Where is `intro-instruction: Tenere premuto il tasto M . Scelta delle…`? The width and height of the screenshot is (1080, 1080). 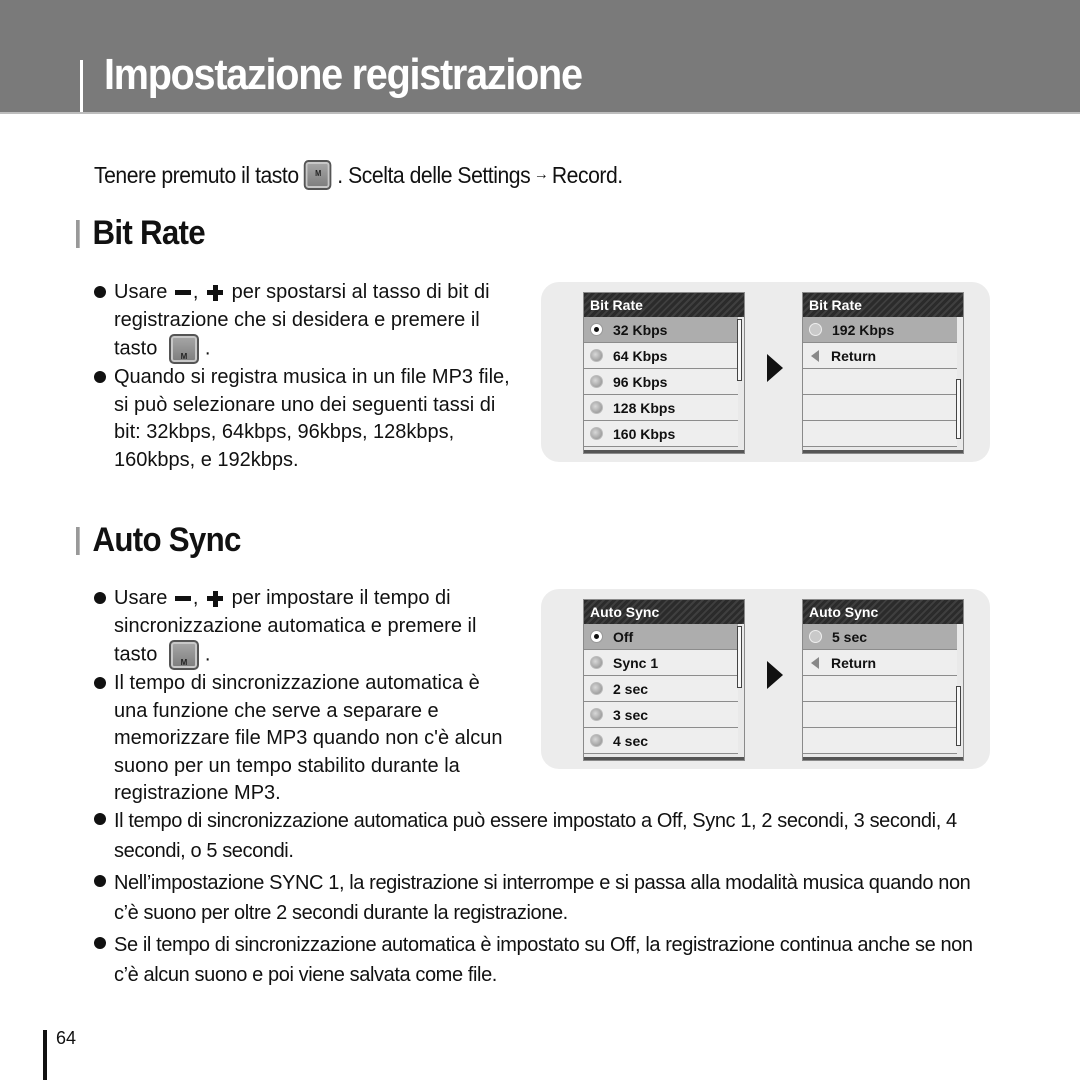
intro-instruction: Tenere premuto il tasto M . Scelta delle… is located at coordinates (358, 175).